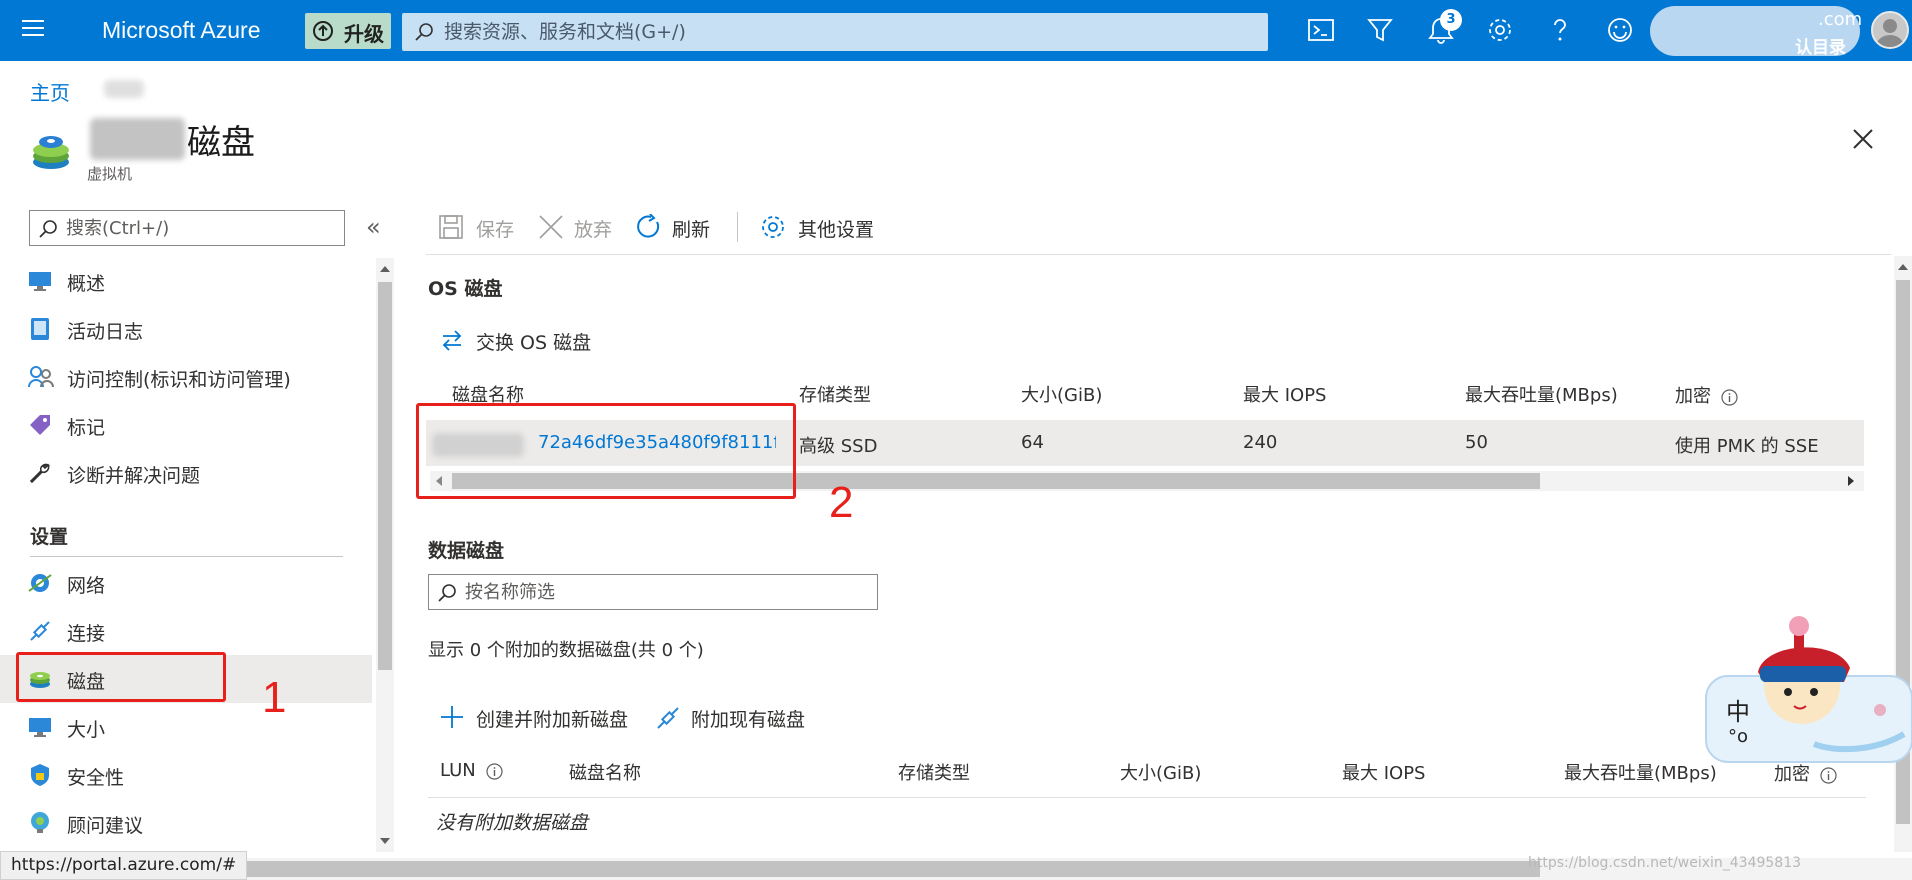 This screenshot has height=880, width=1912. Describe the element at coordinates (605, 773) in the screenshot. I see `column-header: 磁盘名称` at that location.